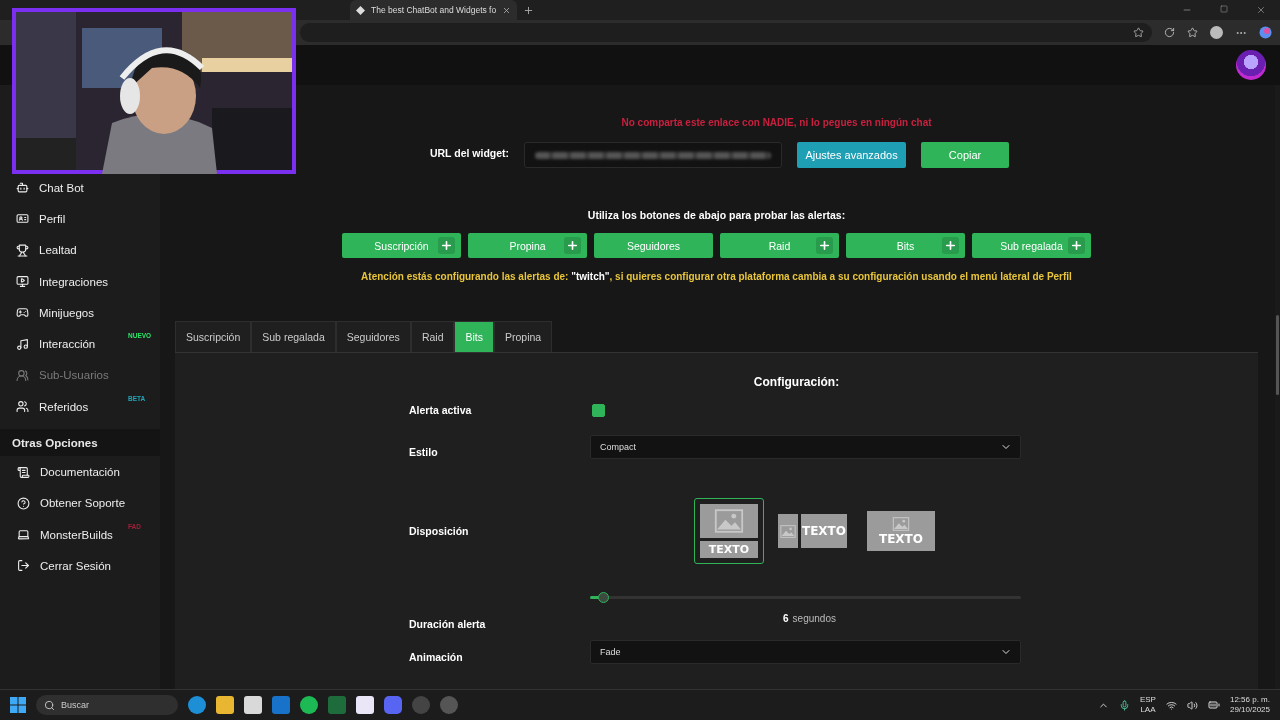 The image size is (1280, 720). What do you see at coordinates (22, 344) in the screenshot?
I see `music-icon` at bounding box center [22, 344].